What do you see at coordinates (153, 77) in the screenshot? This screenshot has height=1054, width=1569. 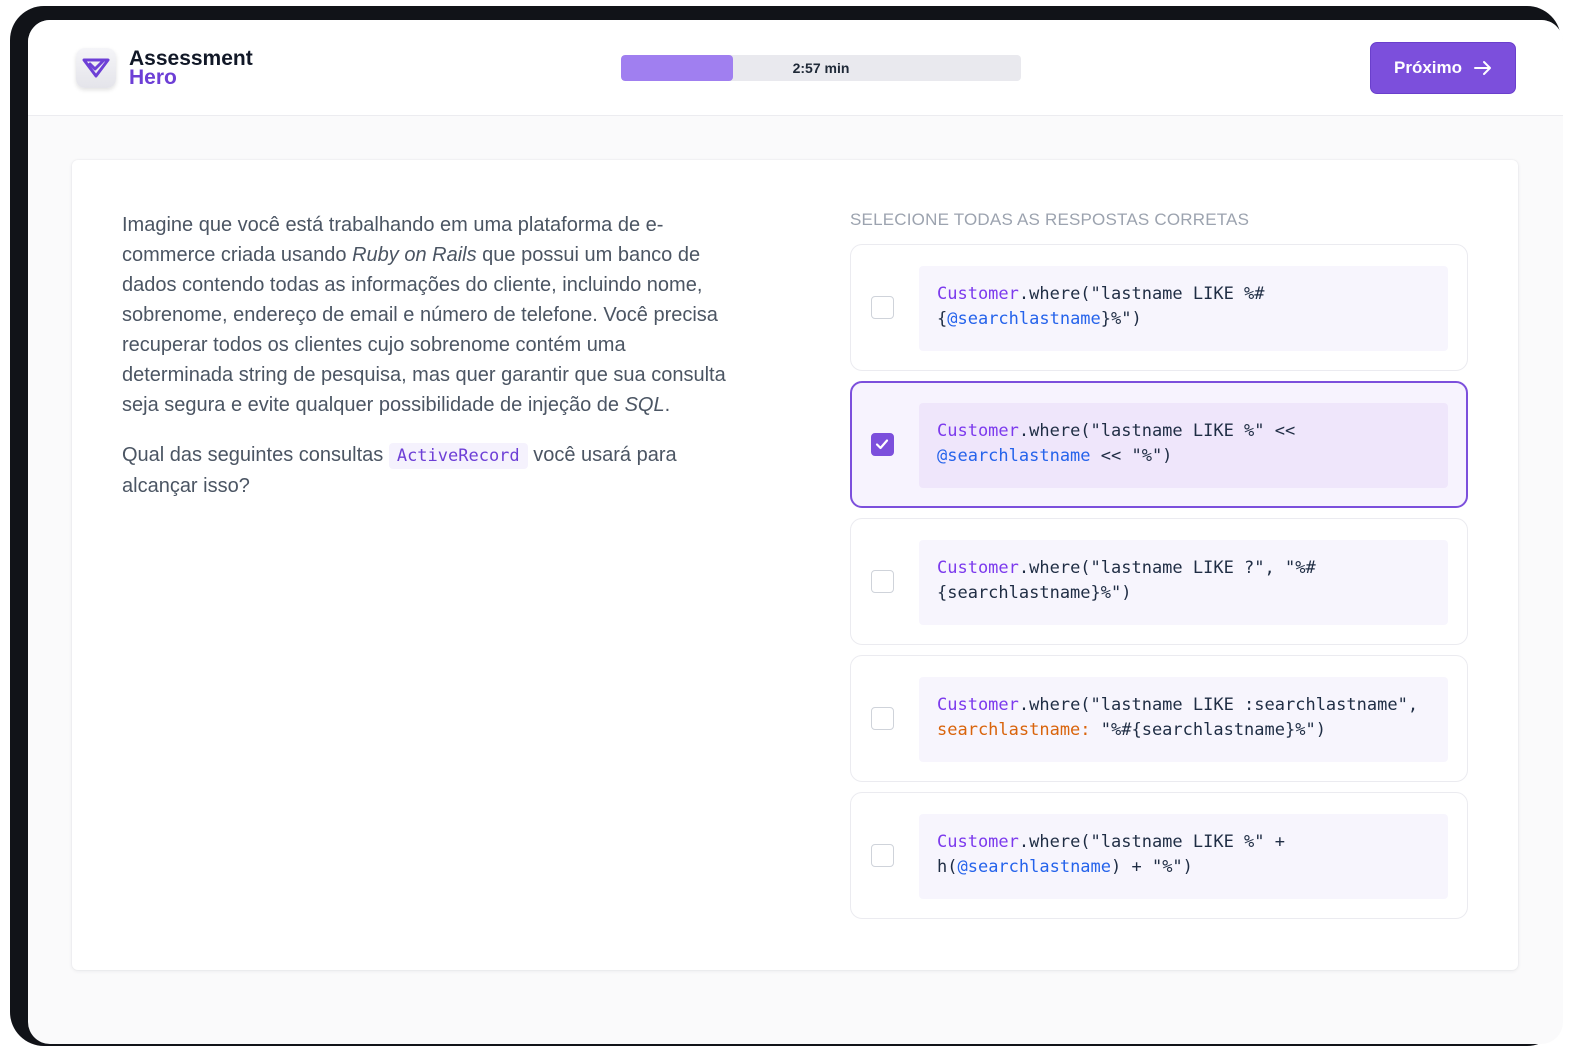 I see `brand-name-line2: Hero` at bounding box center [153, 77].